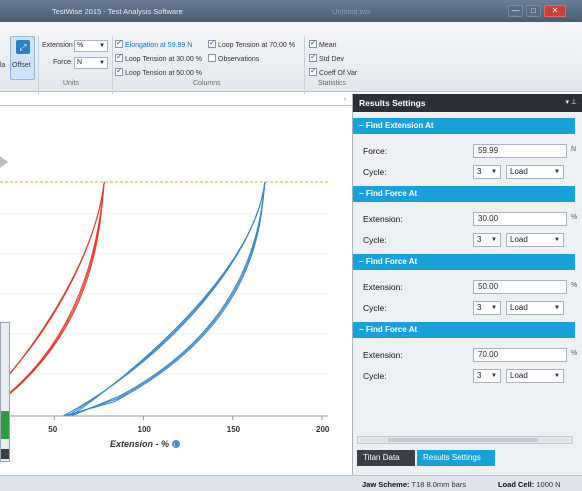 This screenshot has height=491, width=582. I want to click on stat-mean-checkbox: Mean, so click(323, 43).